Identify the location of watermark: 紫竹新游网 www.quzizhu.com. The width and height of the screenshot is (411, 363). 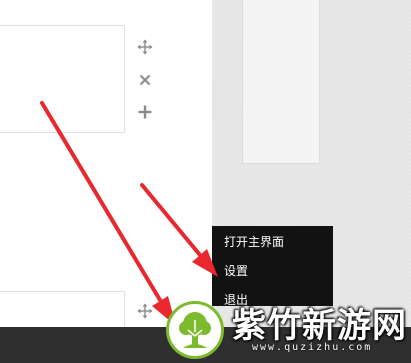
(285, 328).